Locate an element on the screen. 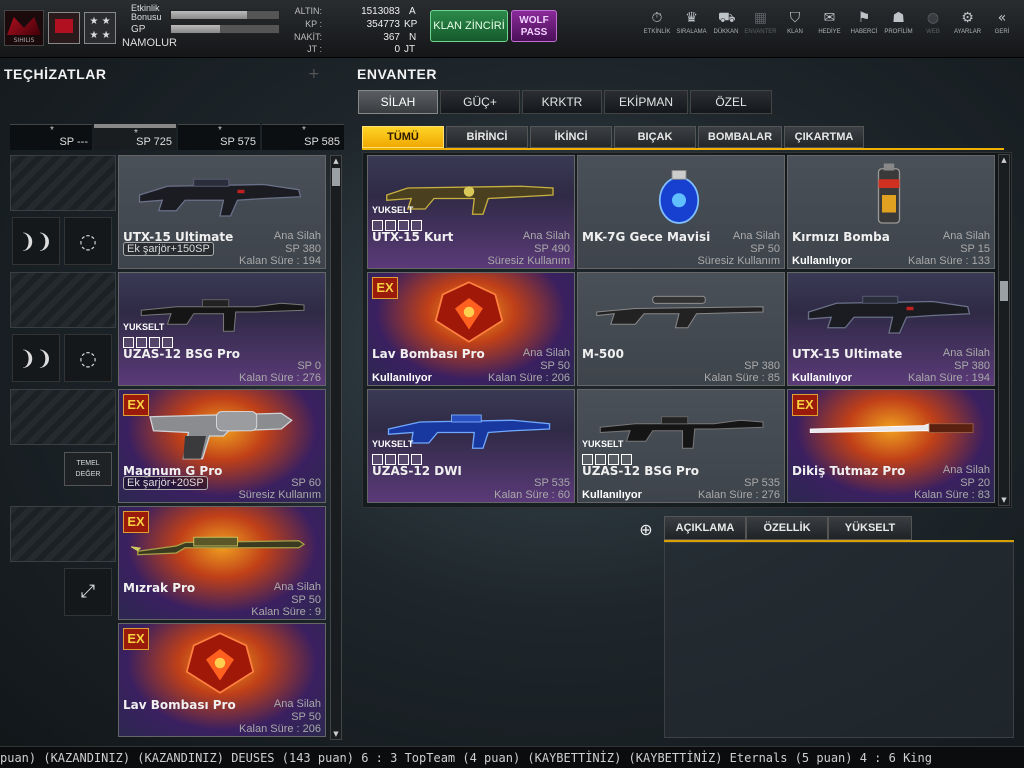  nav-icon: ☗ is located at coordinates (898, 18).